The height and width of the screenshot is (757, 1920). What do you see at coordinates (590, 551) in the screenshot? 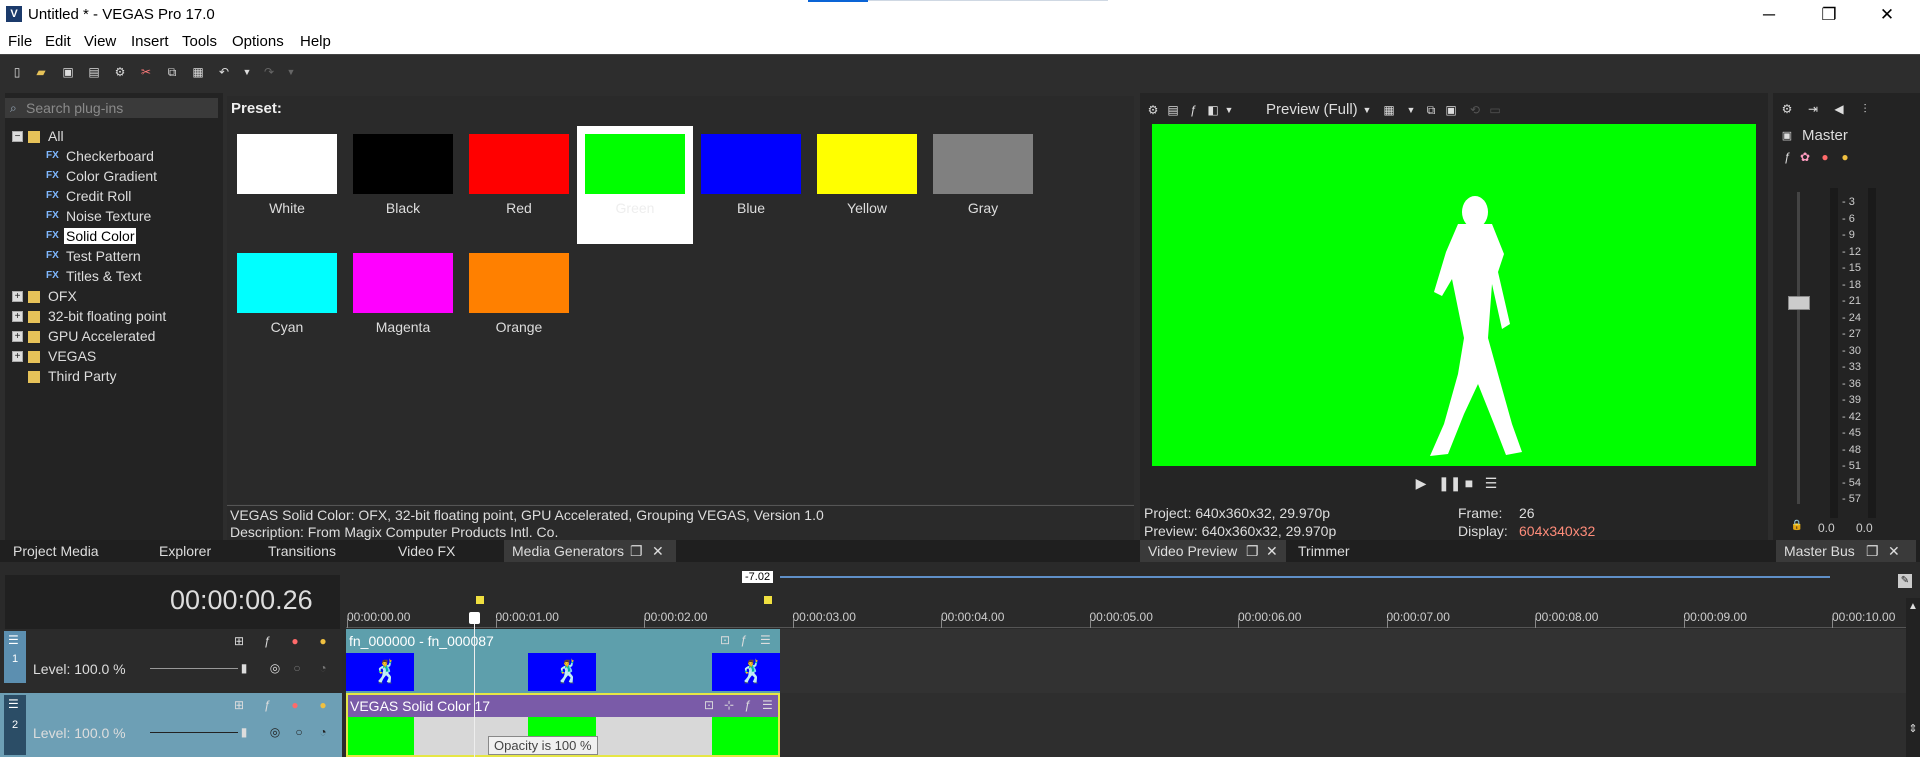
I see `tab-media-generators: Media Generators ❐ ✕` at bounding box center [590, 551].